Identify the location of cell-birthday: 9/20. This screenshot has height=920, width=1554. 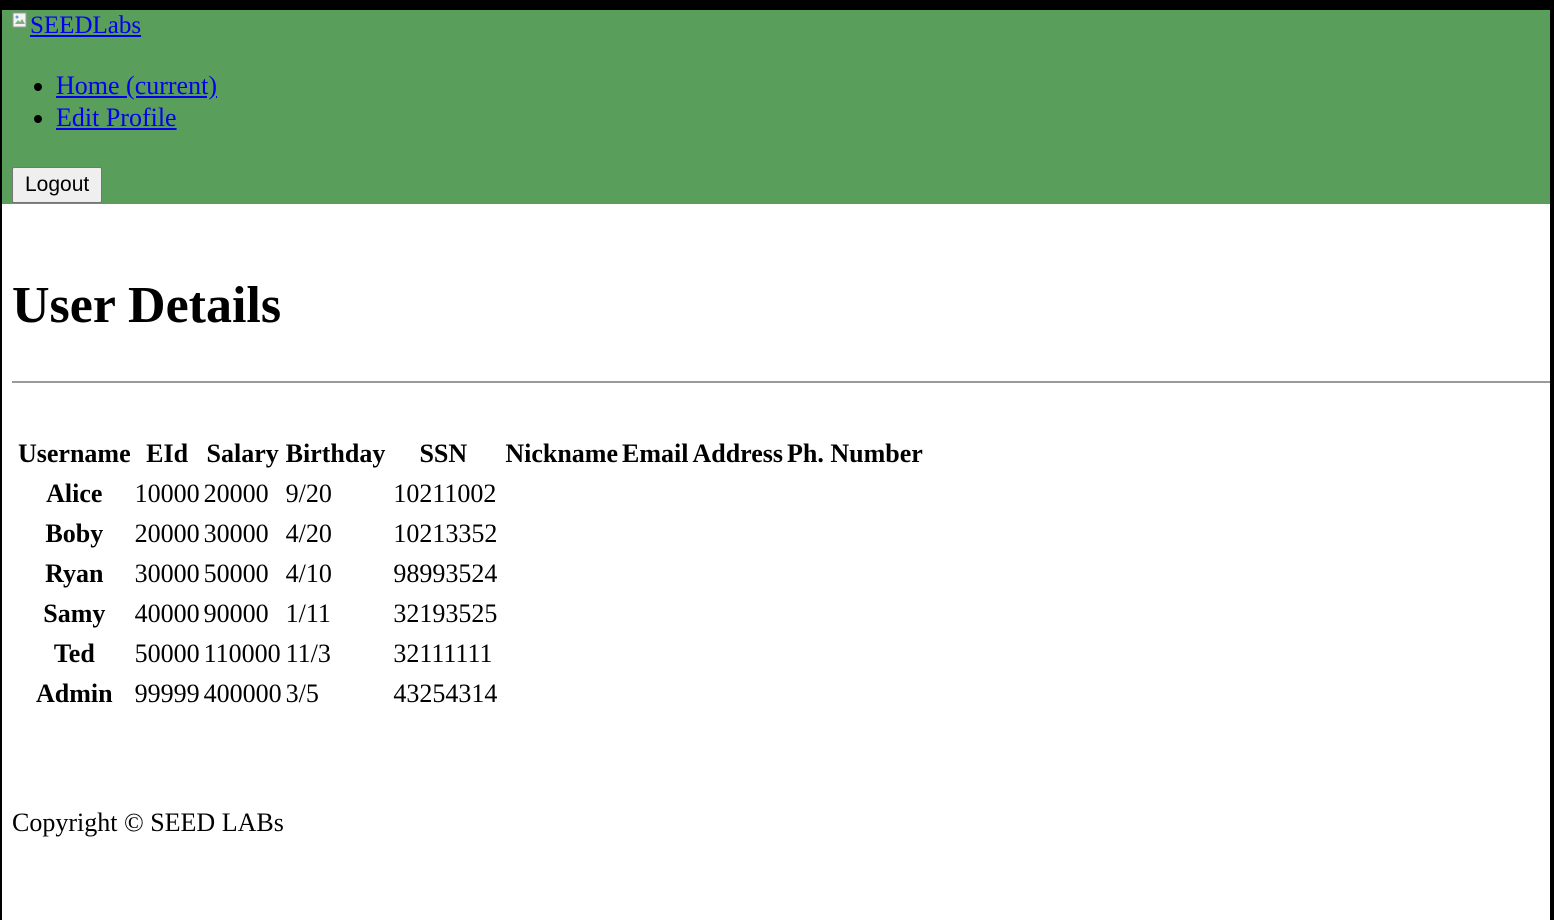
(308, 493).